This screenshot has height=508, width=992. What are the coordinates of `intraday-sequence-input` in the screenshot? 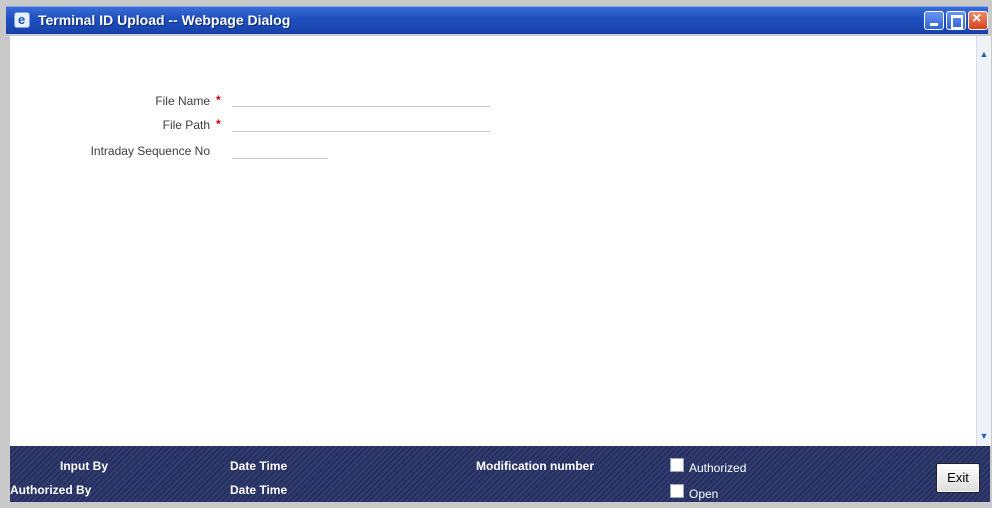 It's located at (280, 152).